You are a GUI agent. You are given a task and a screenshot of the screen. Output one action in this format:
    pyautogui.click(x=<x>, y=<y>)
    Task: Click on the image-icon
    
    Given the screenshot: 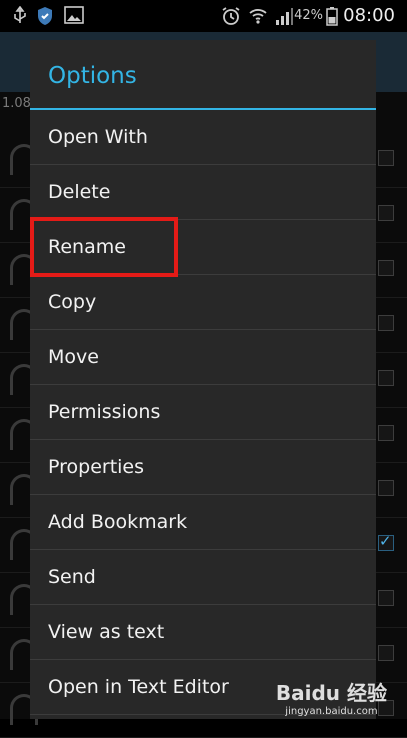 What is the action you would take?
    pyautogui.click(x=74, y=17)
    